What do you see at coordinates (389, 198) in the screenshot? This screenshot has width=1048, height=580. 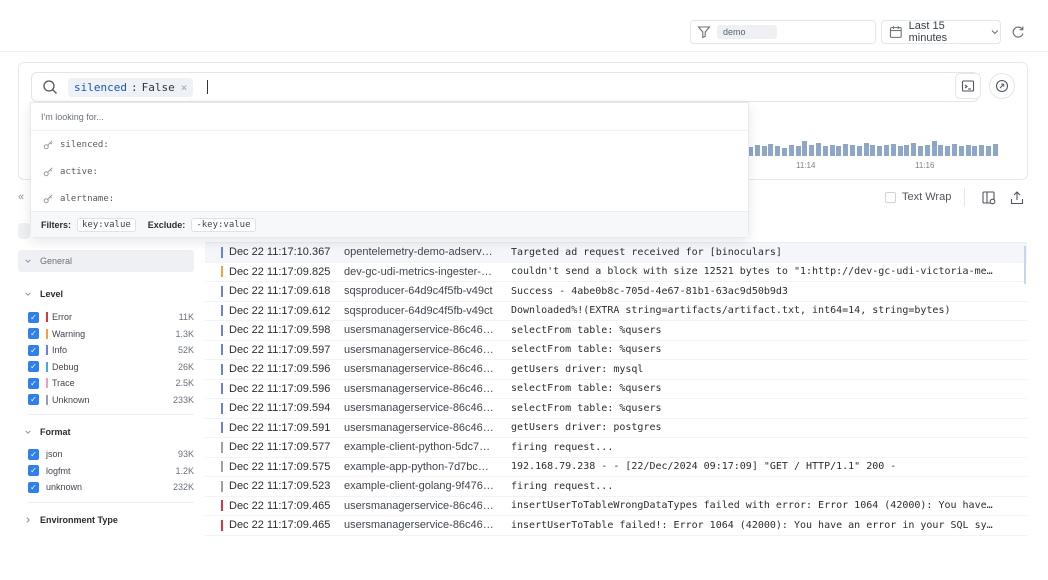 I see `suggestion-item-alertname: alertname:` at bounding box center [389, 198].